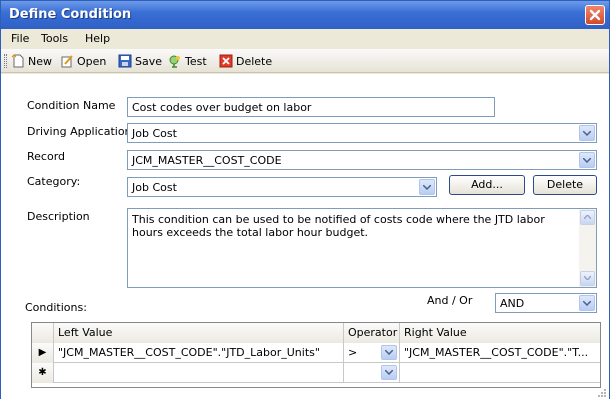  Describe the element at coordinates (305, 61) in the screenshot. I see `toolbar: New Open Save Test Delete` at that location.